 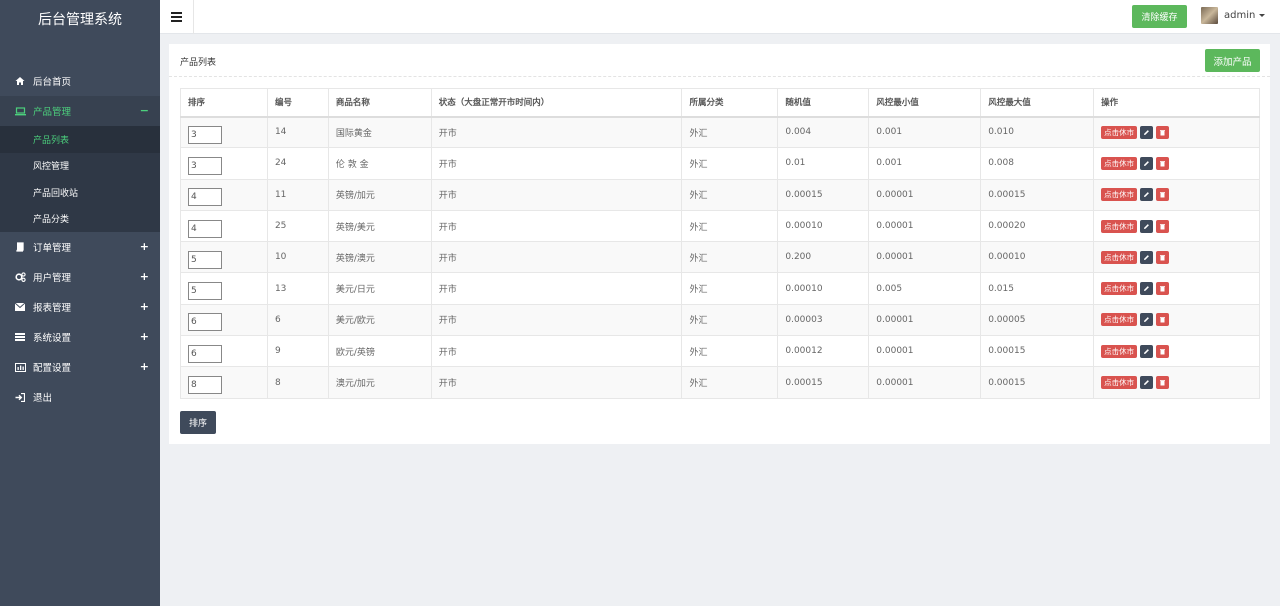 I want to click on sidebar-item-home: 后台首页, so click(x=80, y=81).